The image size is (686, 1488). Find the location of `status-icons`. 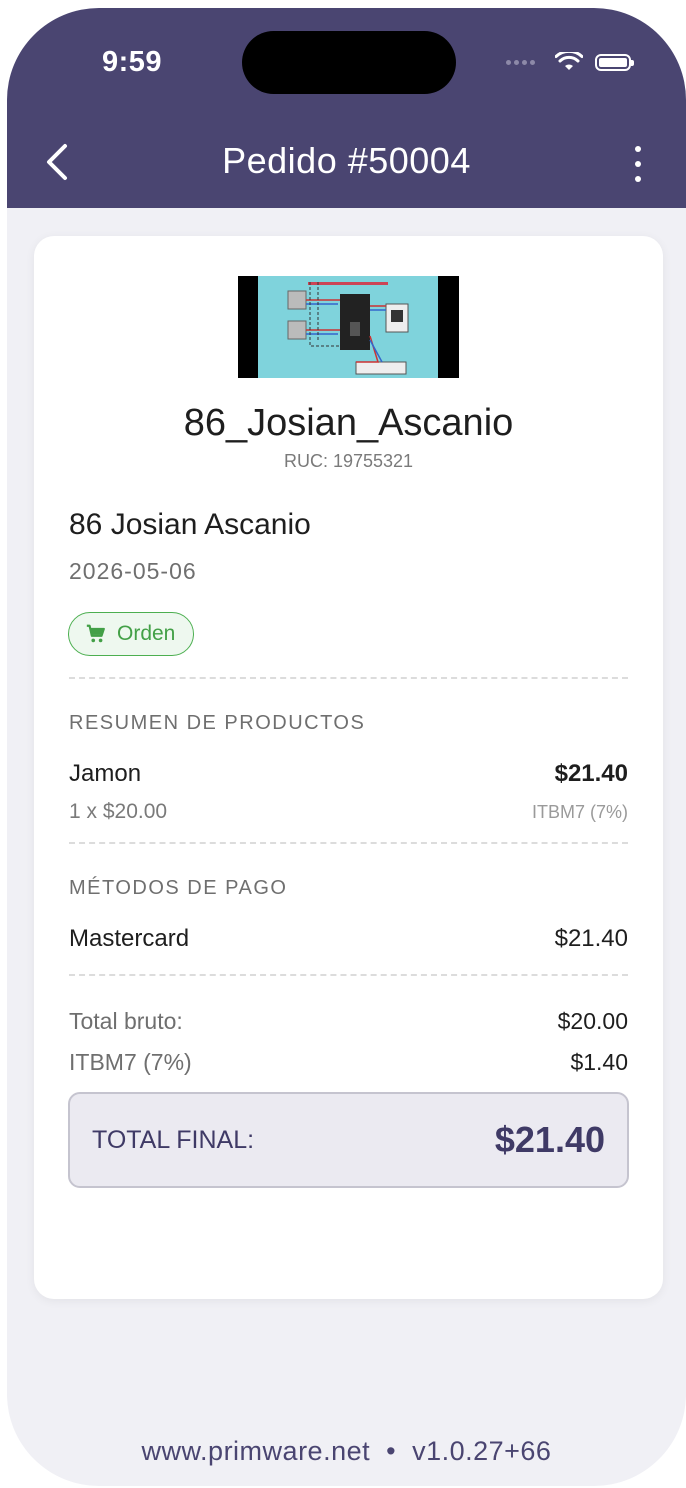

status-icons is located at coordinates (570, 62).